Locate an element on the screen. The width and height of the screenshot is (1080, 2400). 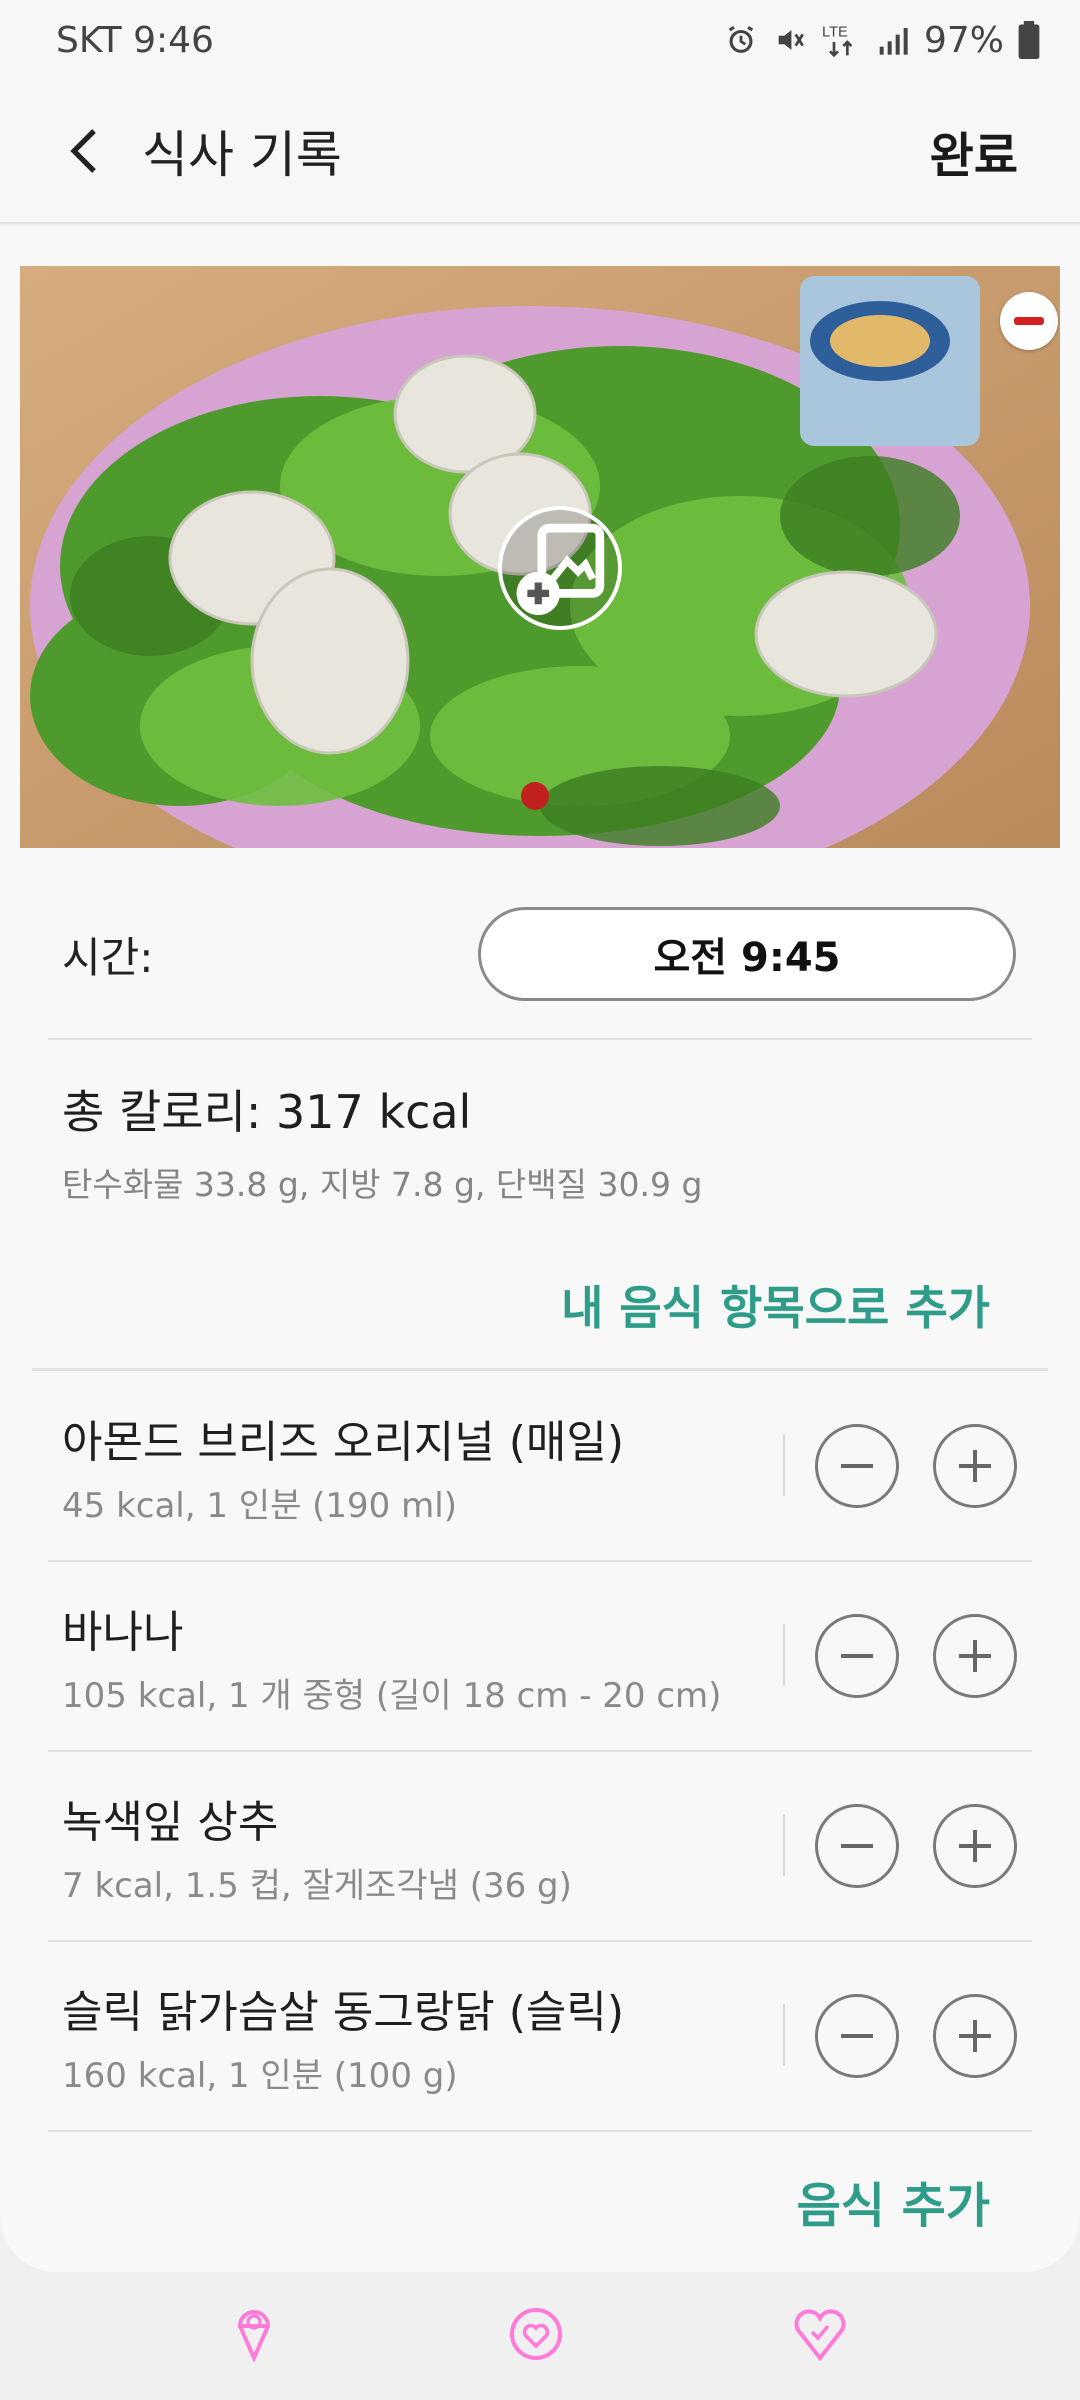
heart-shield-icon is located at coordinates (820, 2334).